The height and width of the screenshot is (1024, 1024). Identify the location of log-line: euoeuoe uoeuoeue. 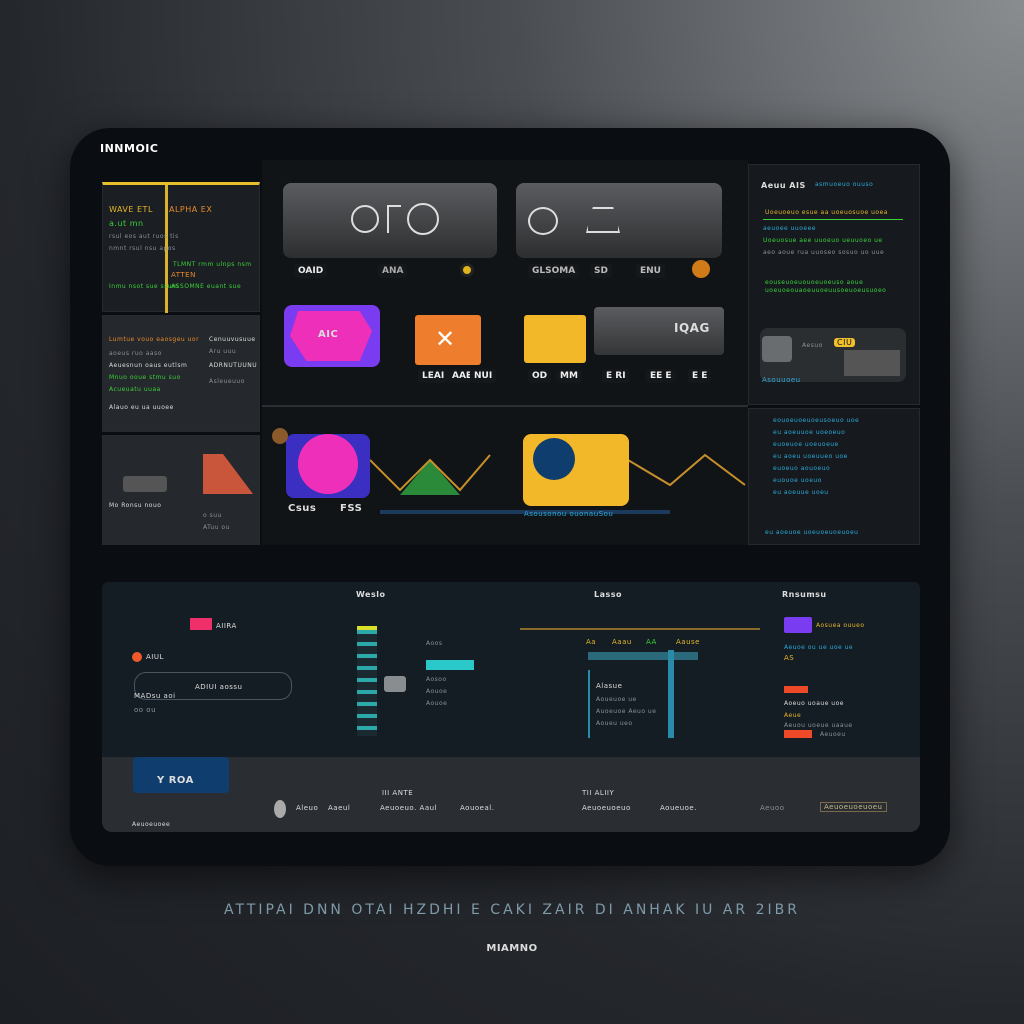
(806, 444).